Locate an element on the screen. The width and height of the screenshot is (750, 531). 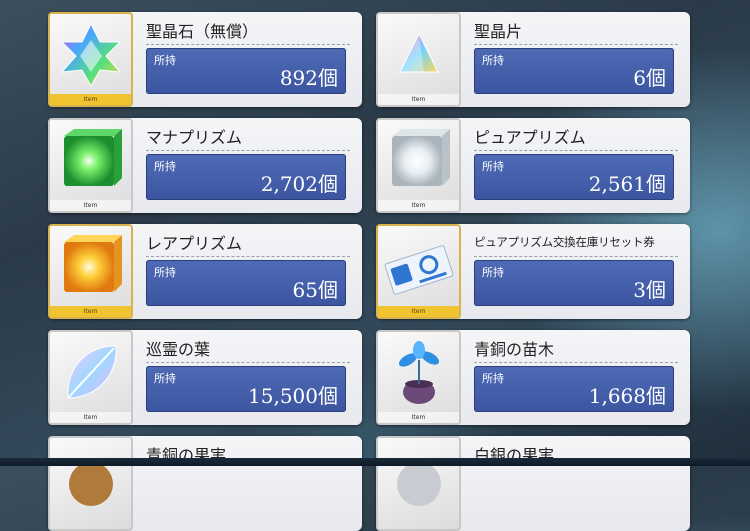
stock-count: 2,561個 is located at coordinates (627, 184).